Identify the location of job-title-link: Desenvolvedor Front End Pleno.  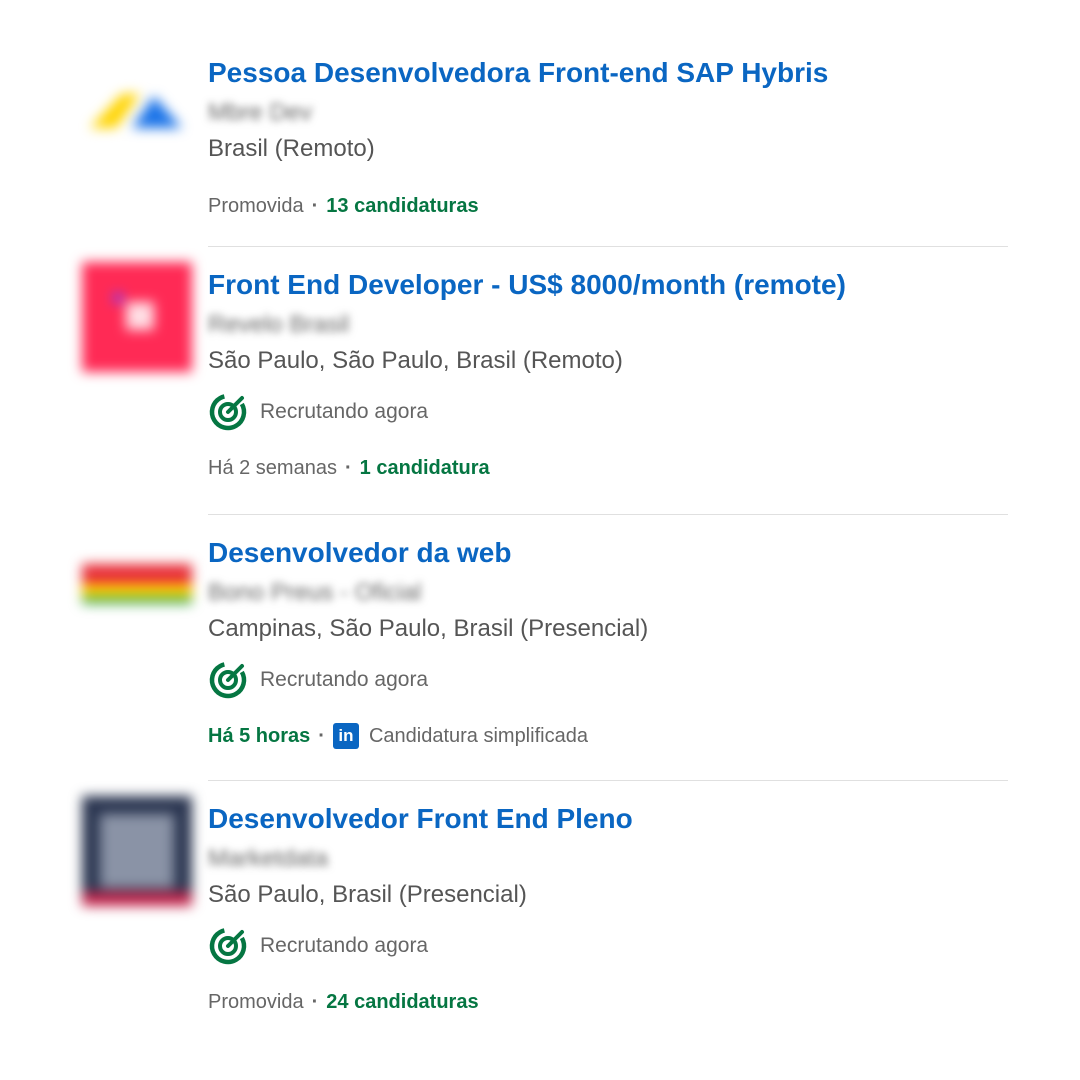
(608, 819).